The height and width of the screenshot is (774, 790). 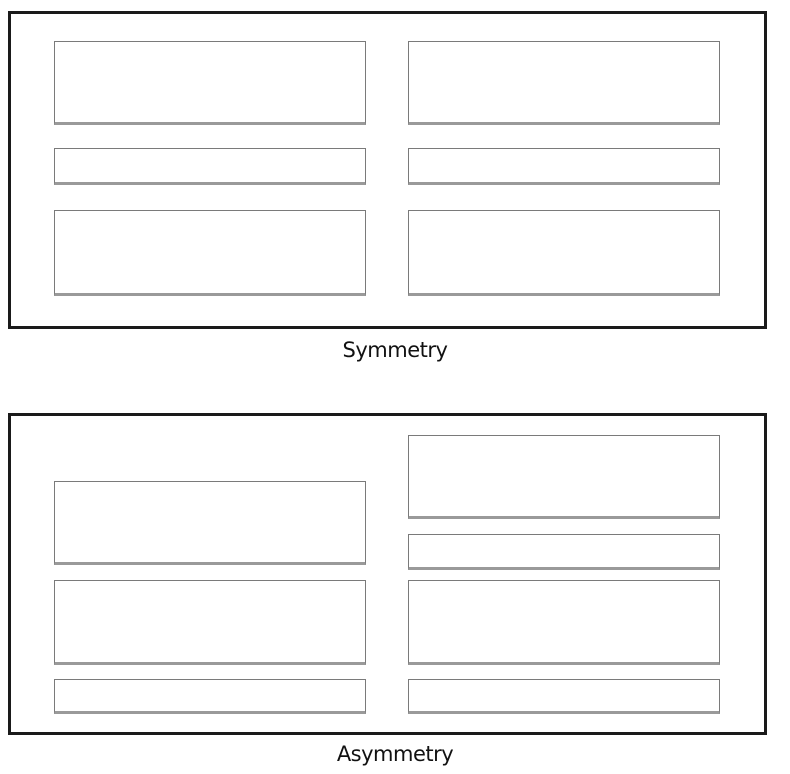 What do you see at coordinates (210, 166) in the screenshot?
I see `symmetry-left-strip` at bounding box center [210, 166].